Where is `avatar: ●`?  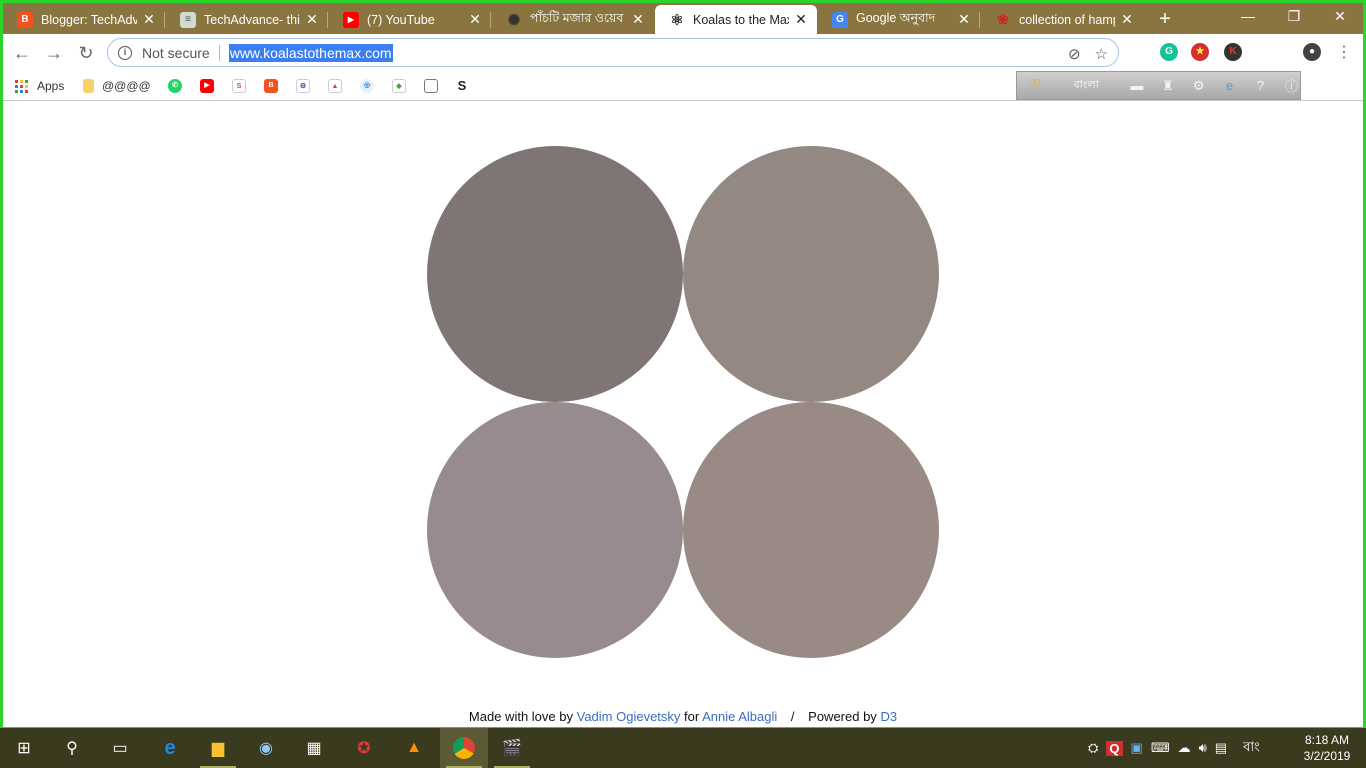 avatar: ● is located at coordinates (1312, 52).